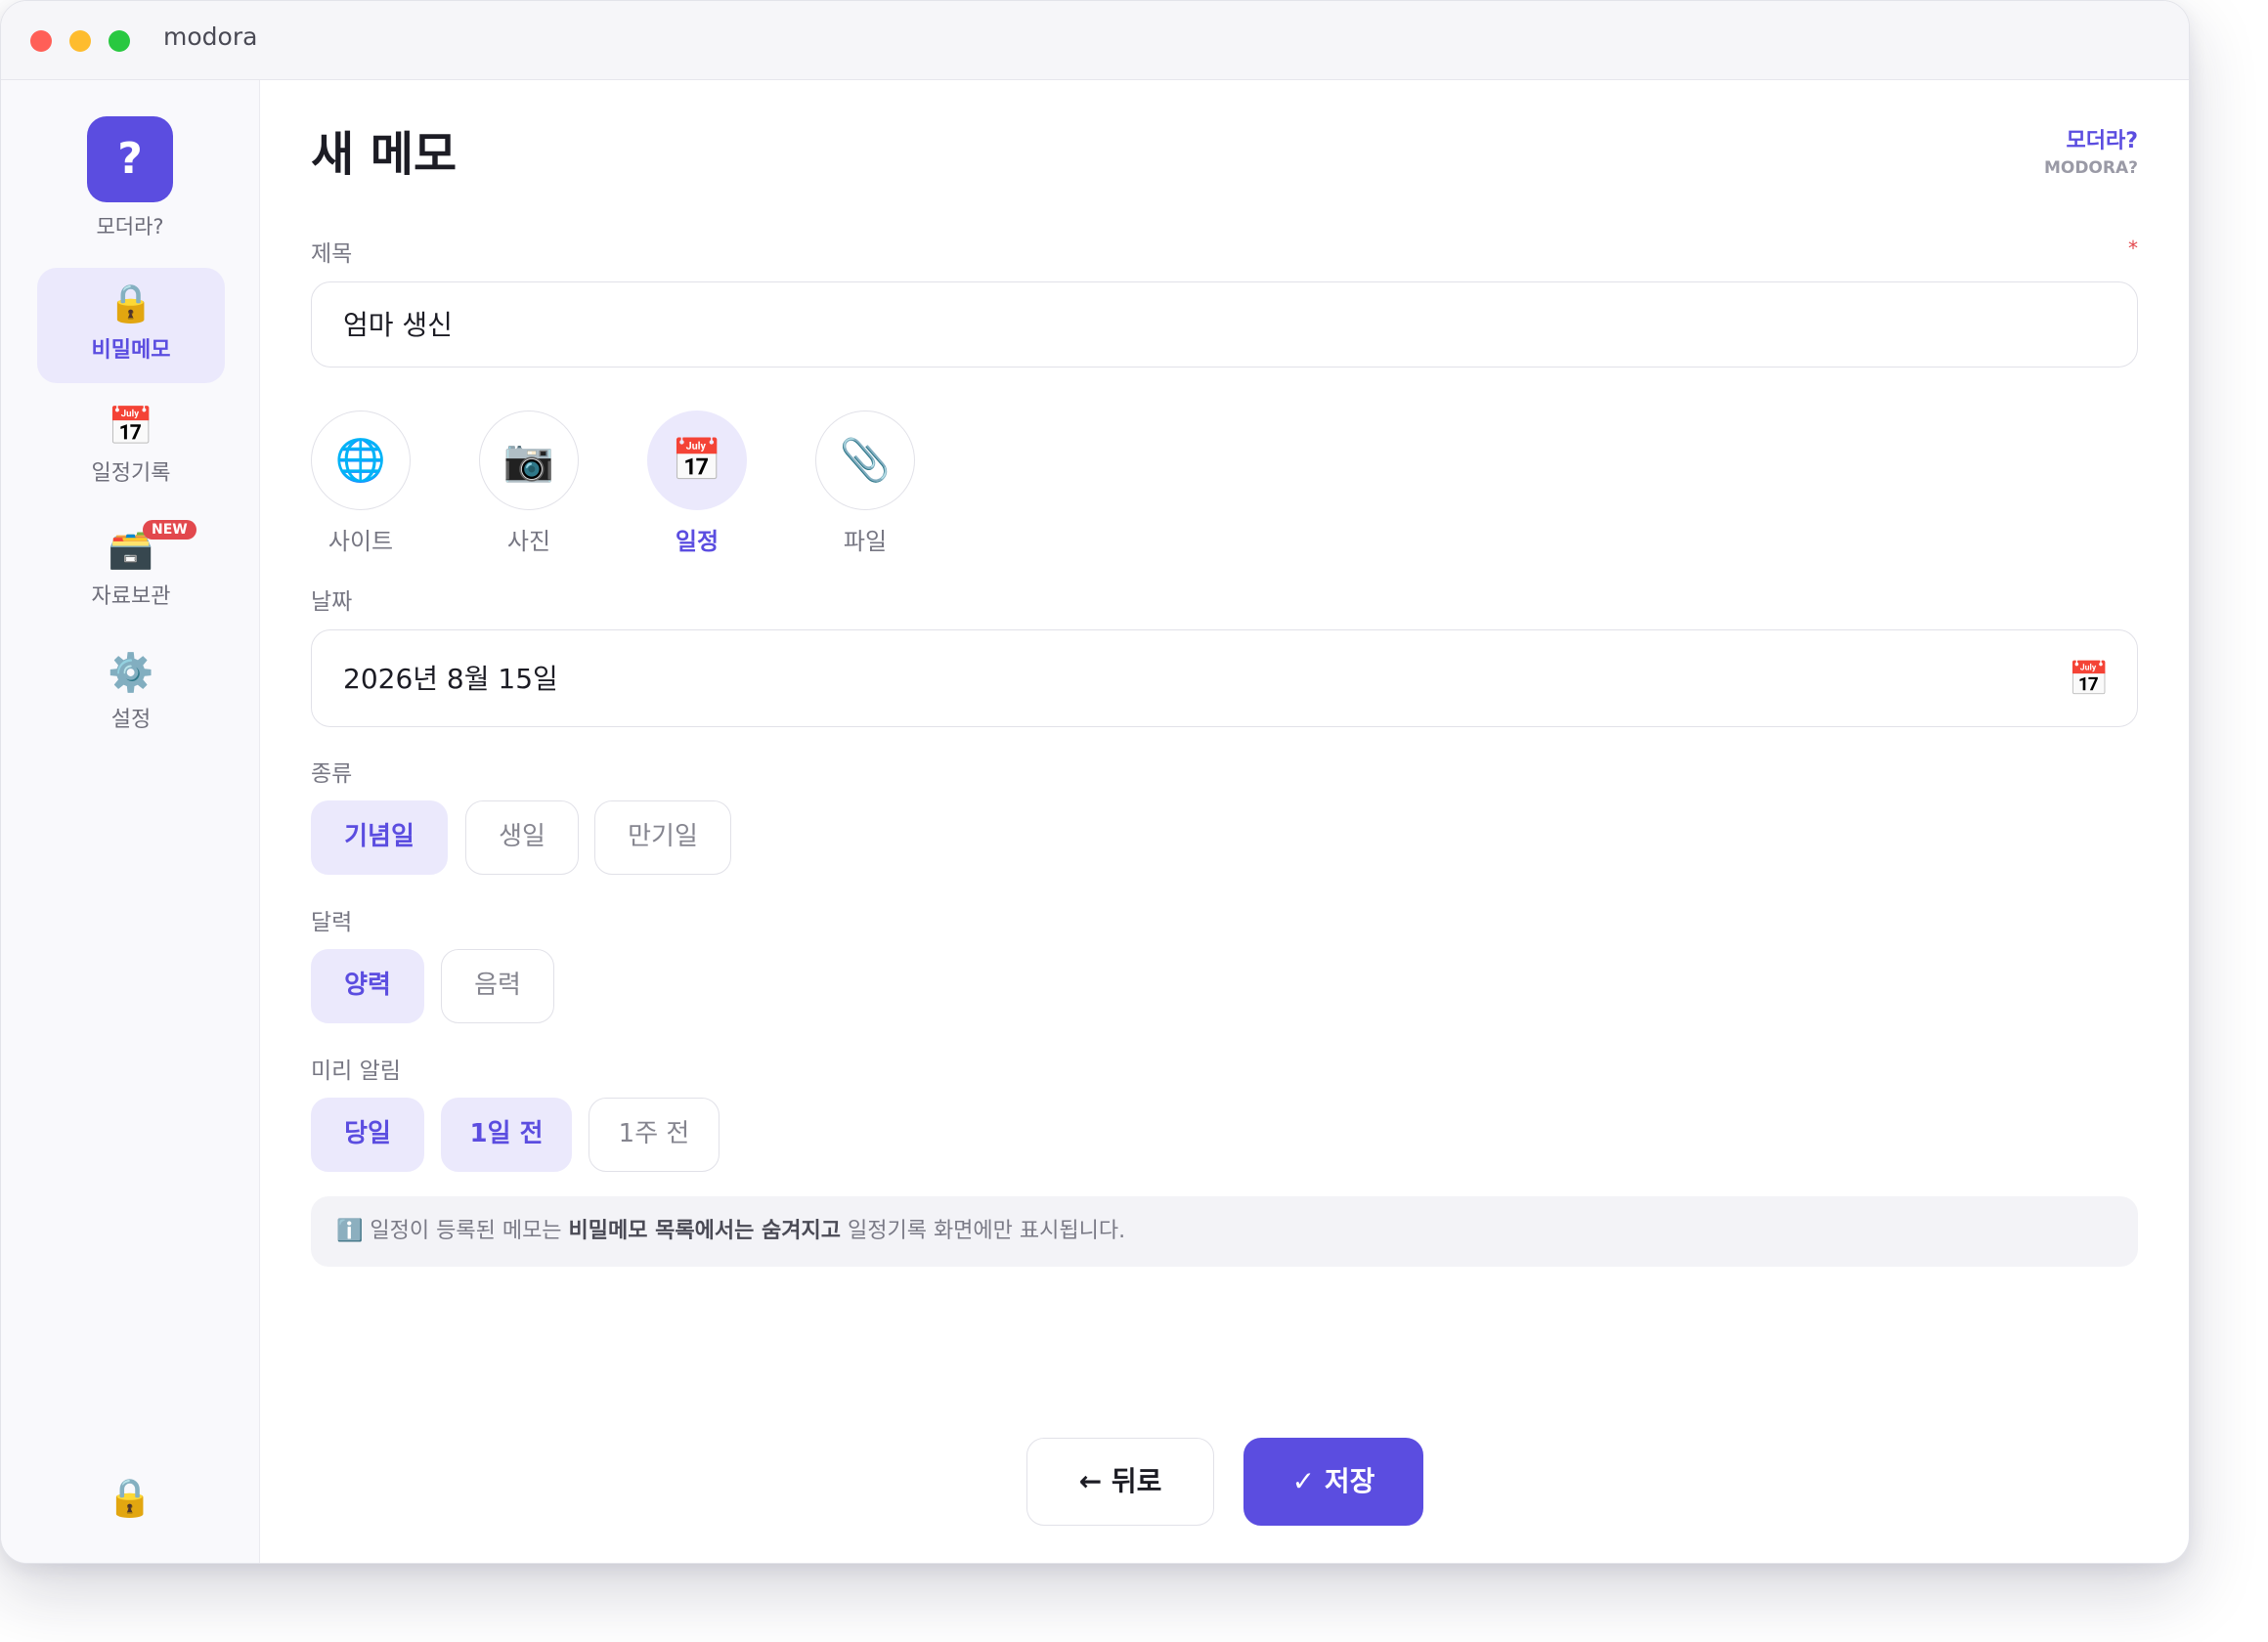  Describe the element at coordinates (367, 1135) in the screenshot. I see `alert-same-day-chip: 당일` at that location.